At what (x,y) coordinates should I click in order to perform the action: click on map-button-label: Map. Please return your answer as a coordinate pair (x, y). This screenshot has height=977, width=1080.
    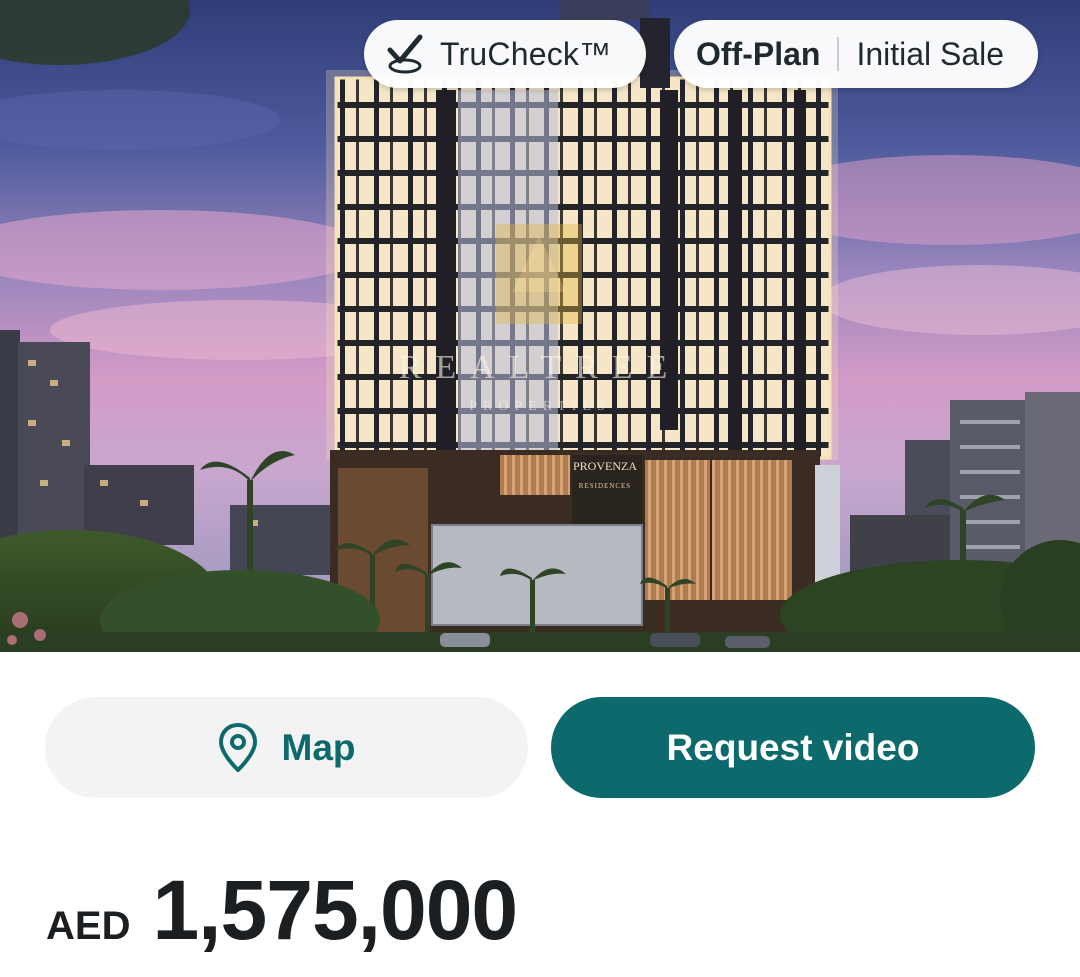
    Looking at the image, I should click on (318, 747).